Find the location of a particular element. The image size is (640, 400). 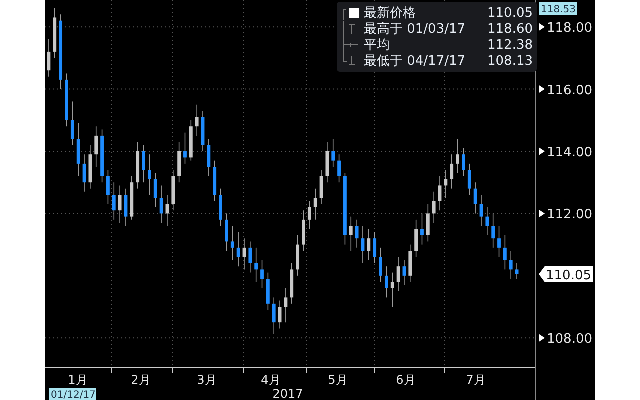

price-tick: 114.00 is located at coordinates (569, 153).